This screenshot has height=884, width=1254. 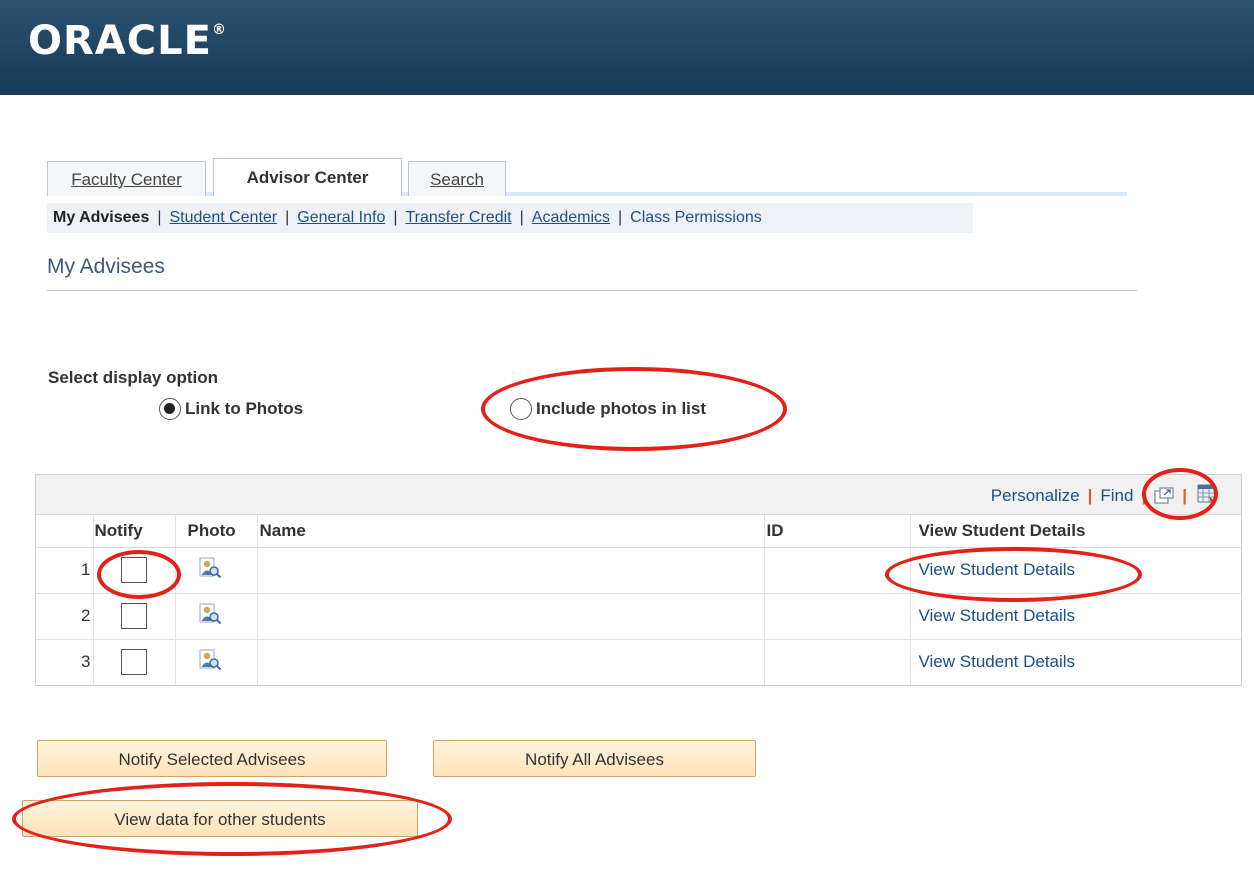 I want to click on page-title: My Advisees, so click(x=106, y=266).